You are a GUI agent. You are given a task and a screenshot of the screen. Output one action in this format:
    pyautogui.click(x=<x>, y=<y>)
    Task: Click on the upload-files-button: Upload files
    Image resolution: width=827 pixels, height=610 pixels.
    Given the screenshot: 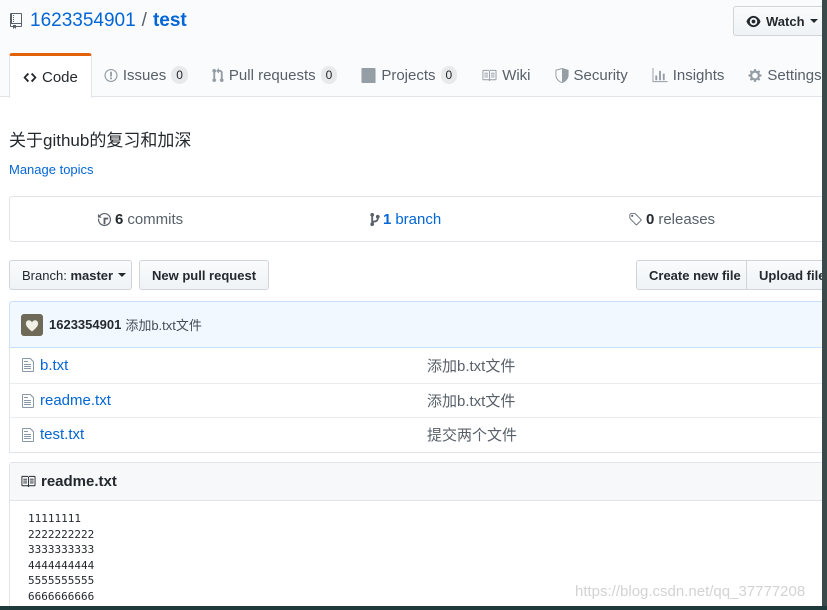 What is the action you would take?
    pyautogui.click(x=786, y=275)
    